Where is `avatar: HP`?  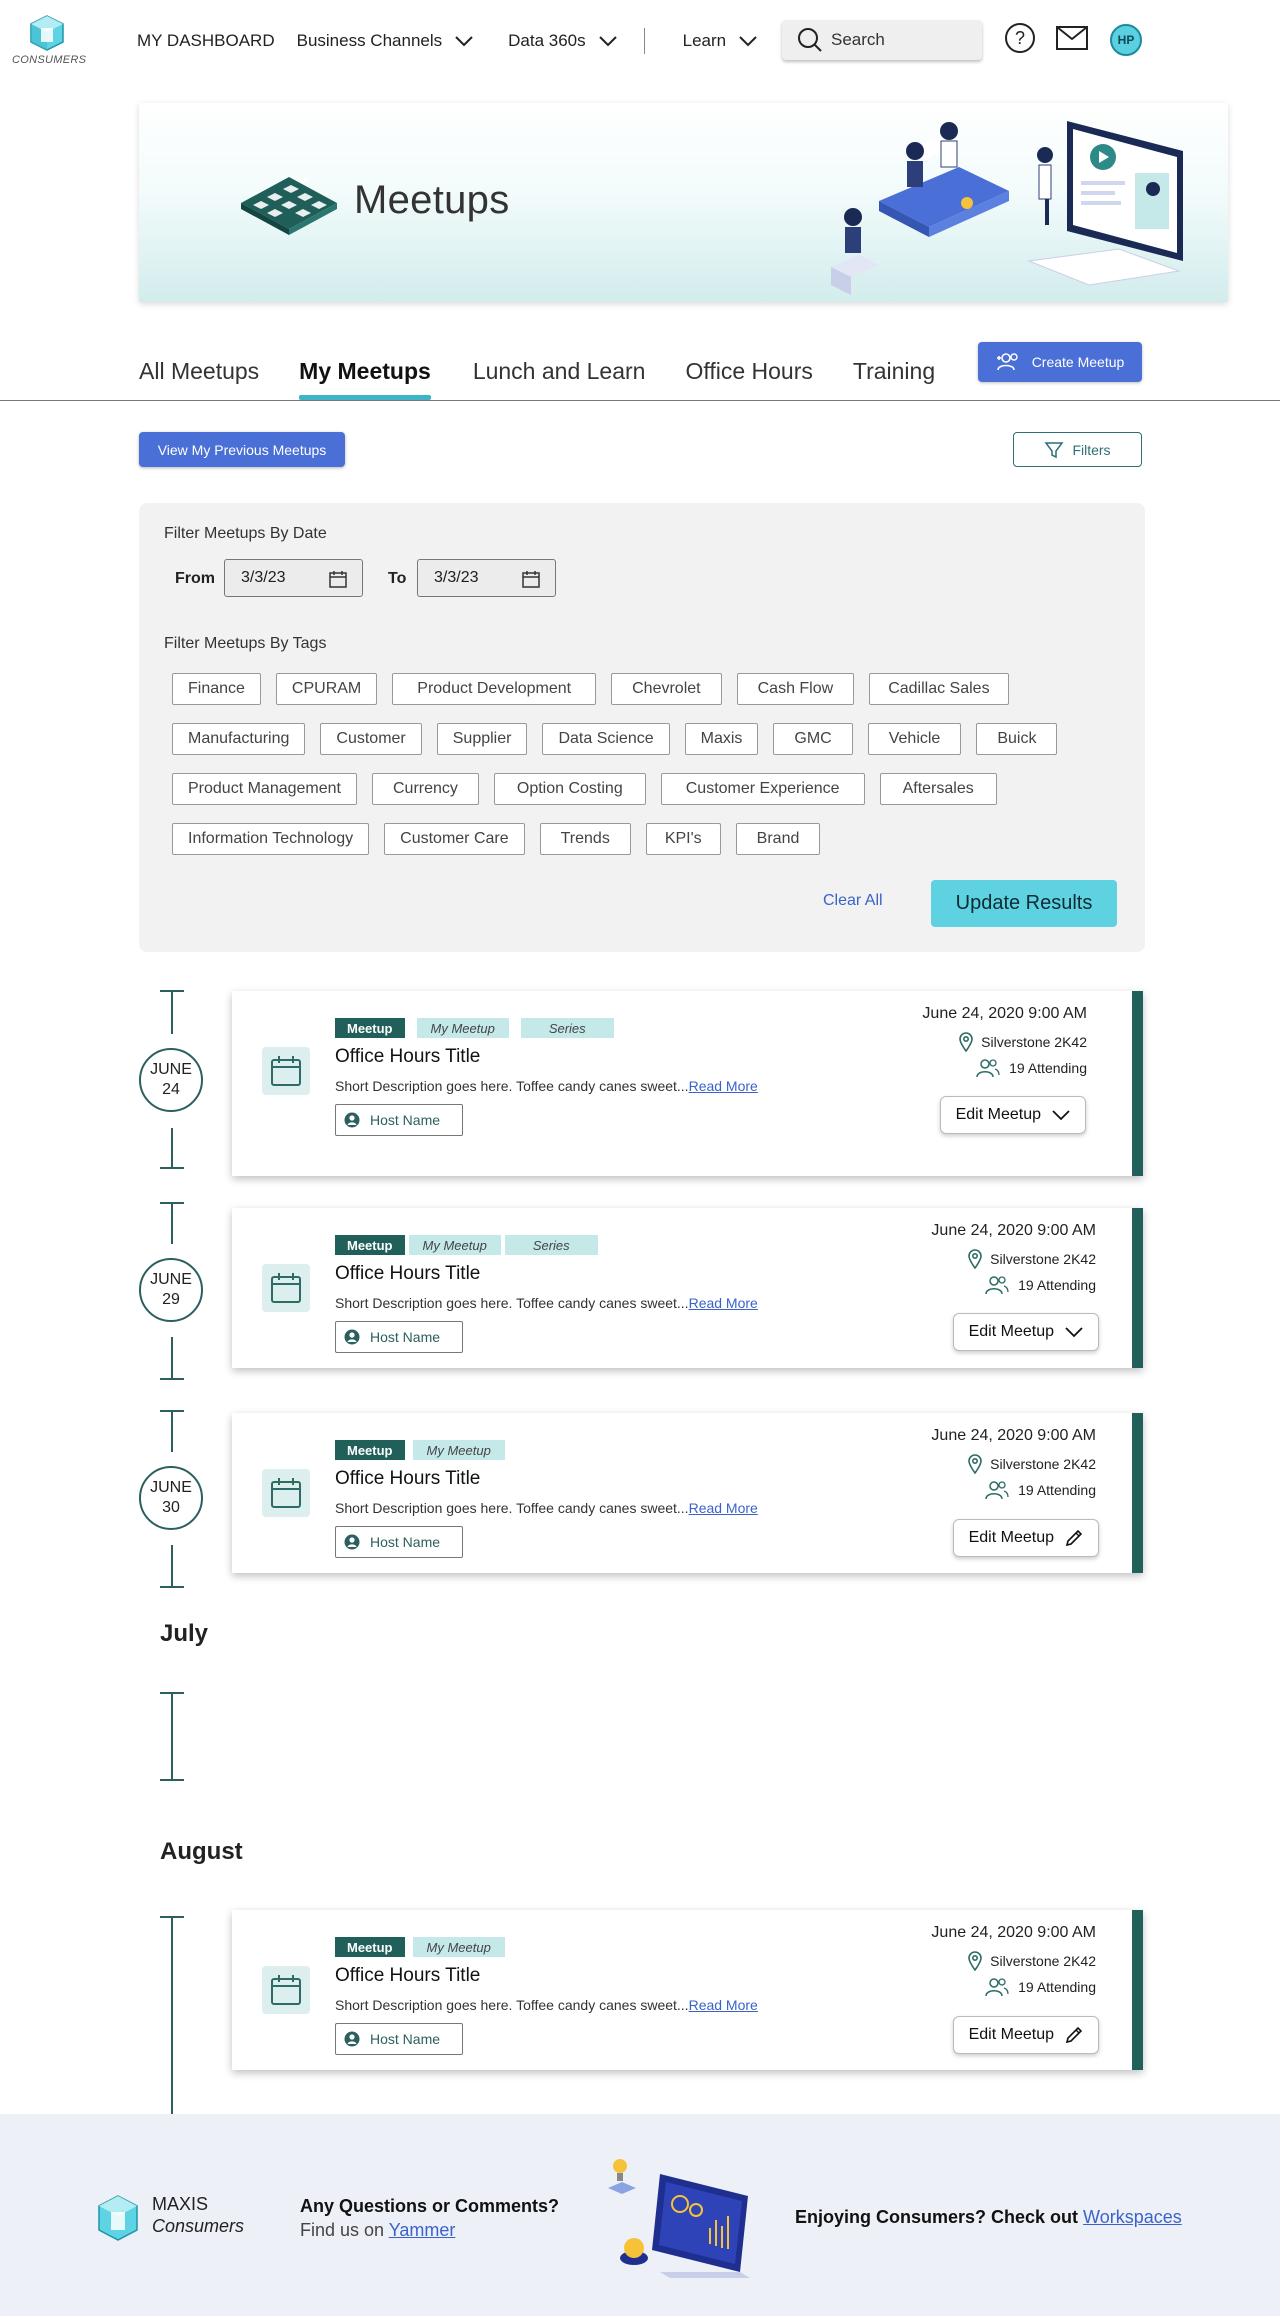
avatar: HP is located at coordinates (1126, 40).